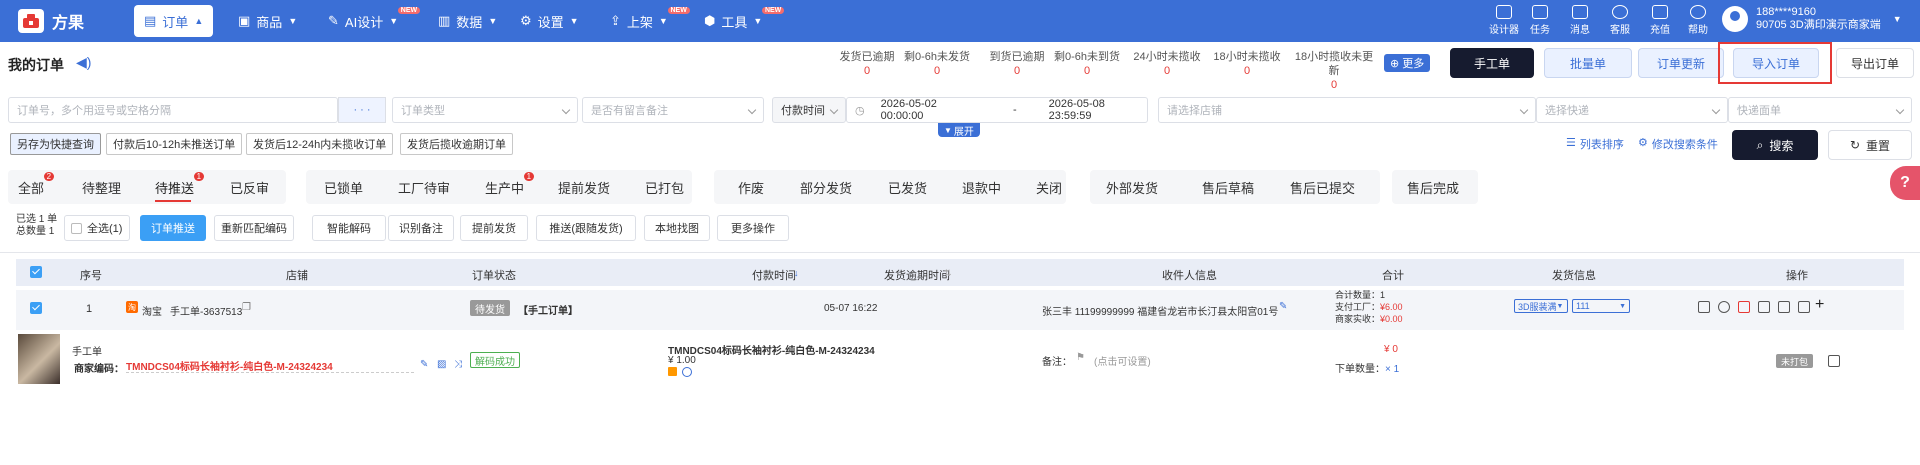 The width and height of the screenshot is (1920, 465). I want to click on help-float-icon: ?, so click(1905, 183).